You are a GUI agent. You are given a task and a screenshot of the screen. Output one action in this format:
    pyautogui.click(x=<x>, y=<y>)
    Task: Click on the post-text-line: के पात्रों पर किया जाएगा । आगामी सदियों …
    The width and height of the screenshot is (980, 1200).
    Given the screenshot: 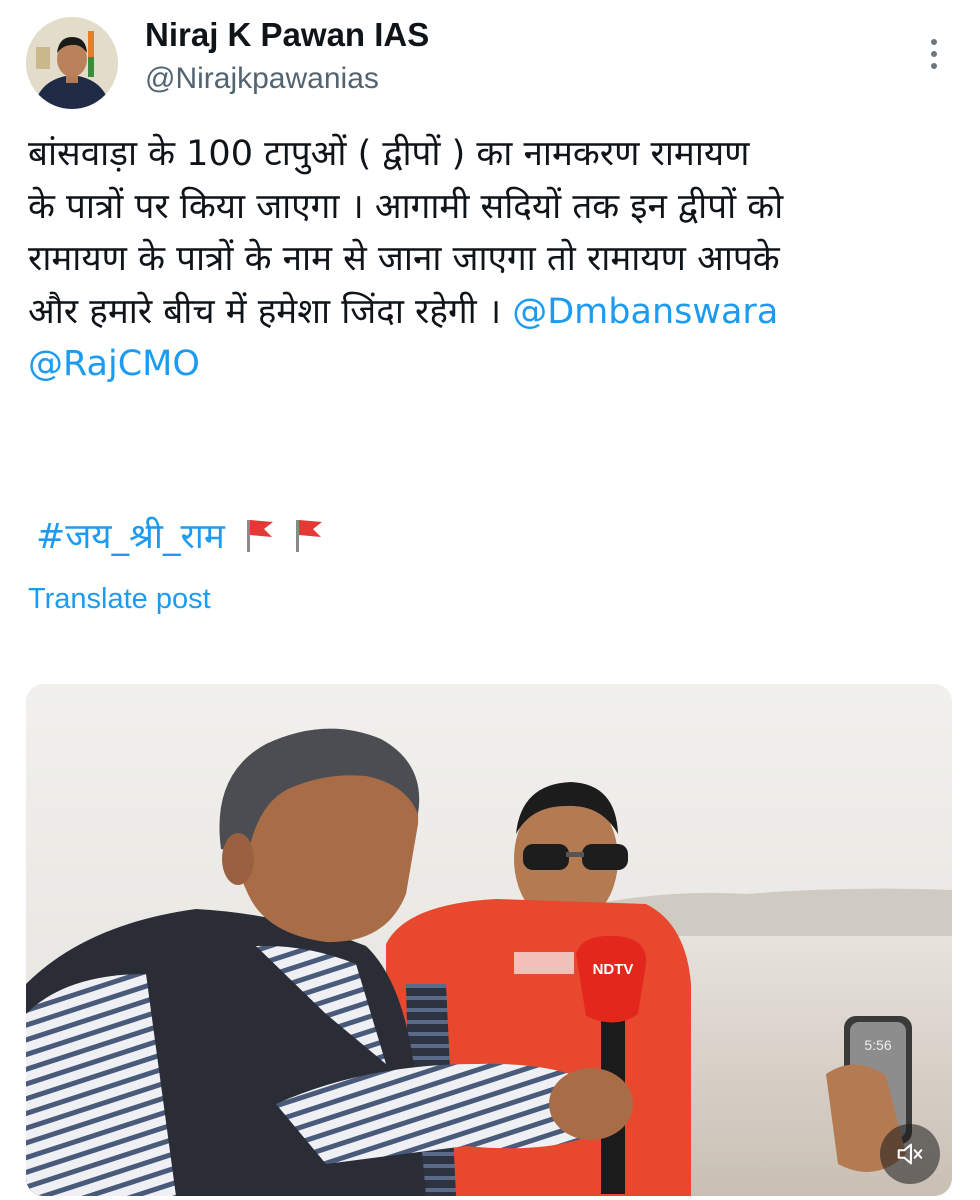 What is the action you would take?
    pyautogui.click(x=406, y=206)
    